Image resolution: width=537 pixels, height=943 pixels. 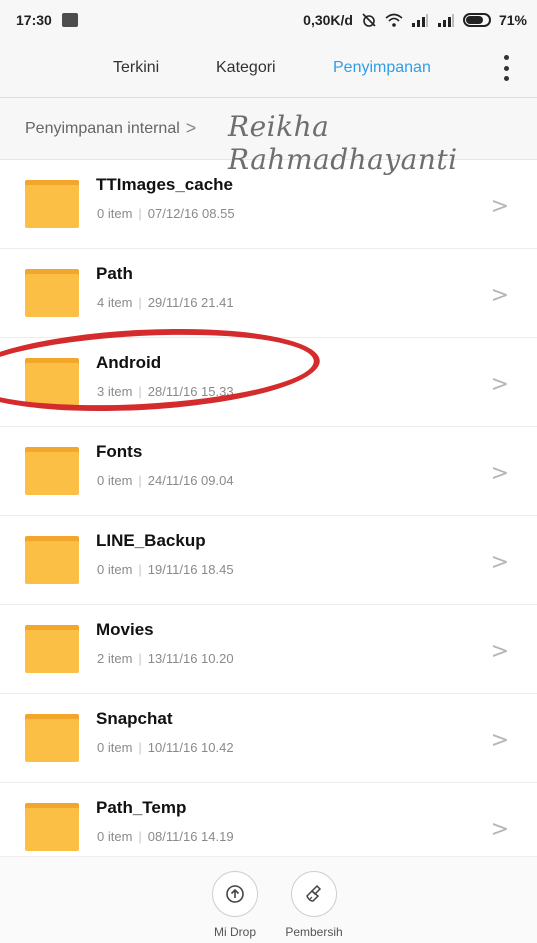 What do you see at coordinates (165, 302) in the screenshot?
I see `folder-meta: 4 item | 29/11/16 21.41` at bounding box center [165, 302].